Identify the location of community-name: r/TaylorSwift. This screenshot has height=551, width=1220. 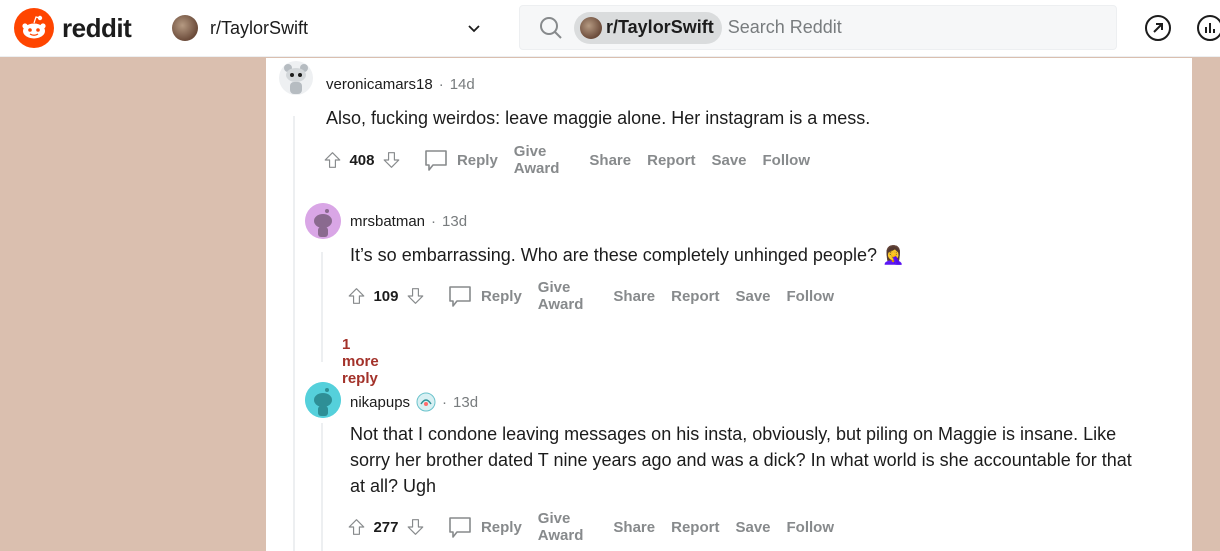
(259, 27).